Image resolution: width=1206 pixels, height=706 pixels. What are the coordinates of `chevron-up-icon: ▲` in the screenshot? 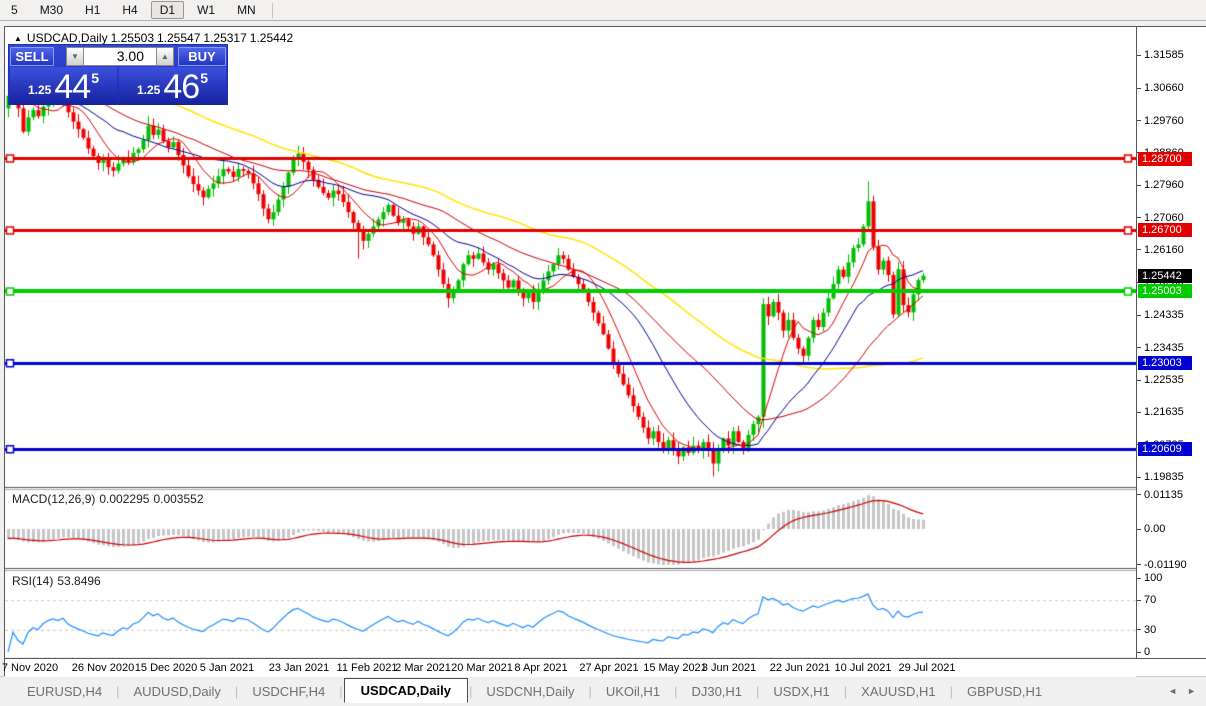 It's located at (165, 56).